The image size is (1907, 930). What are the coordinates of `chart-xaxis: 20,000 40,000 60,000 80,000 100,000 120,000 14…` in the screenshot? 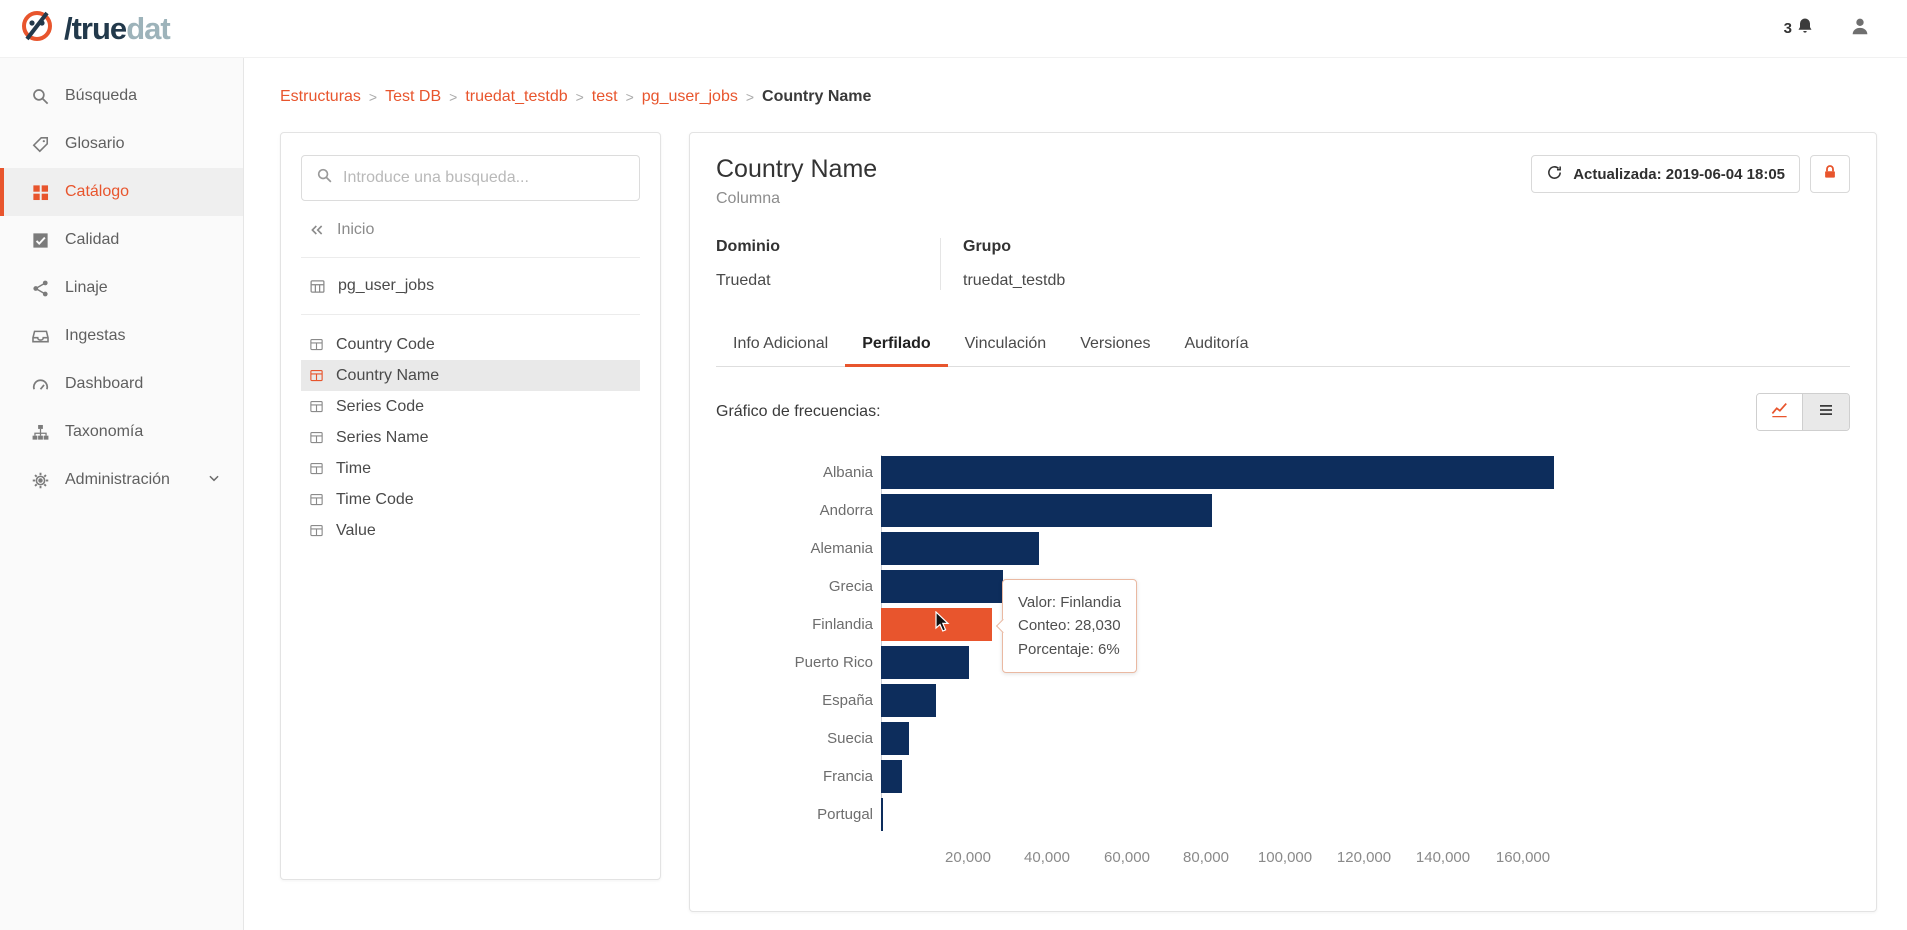 It's located at (1166, 859).